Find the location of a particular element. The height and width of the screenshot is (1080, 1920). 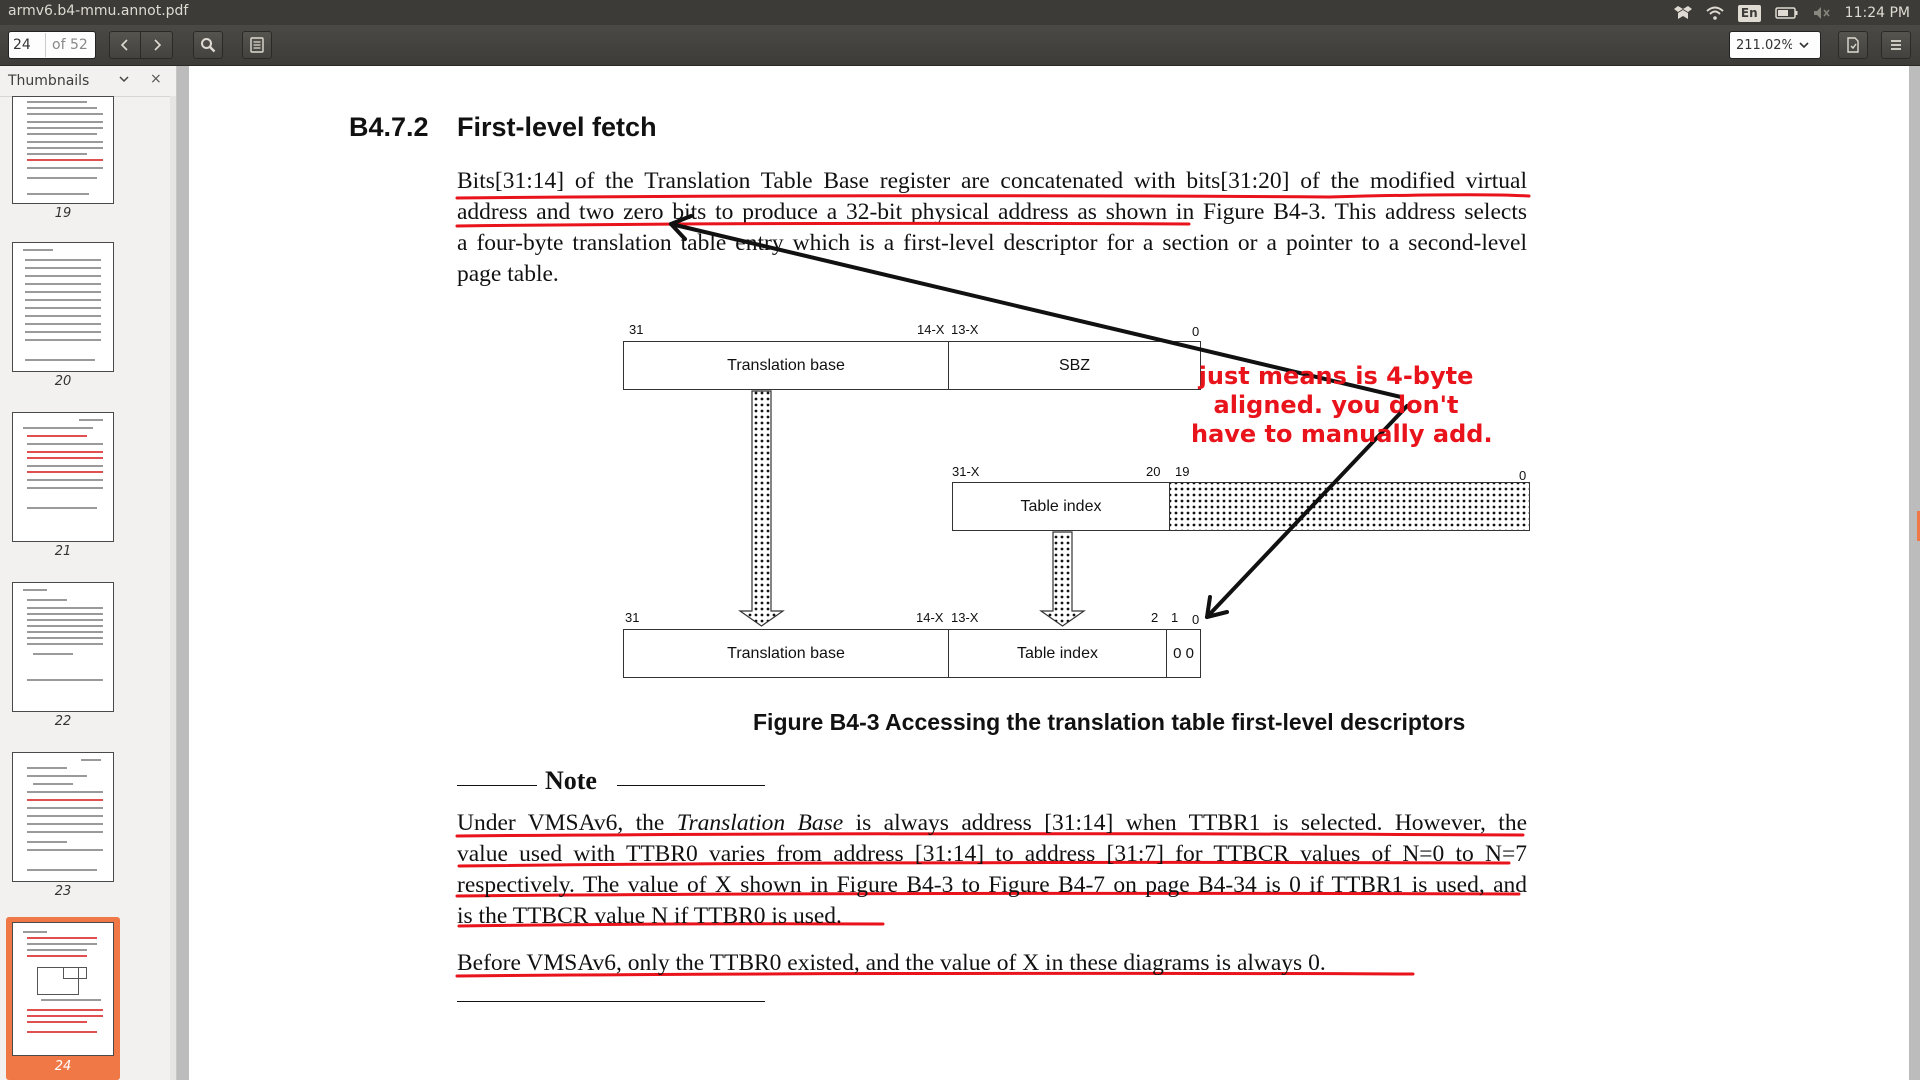

previous-page-button is located at coordinates (125, 45).